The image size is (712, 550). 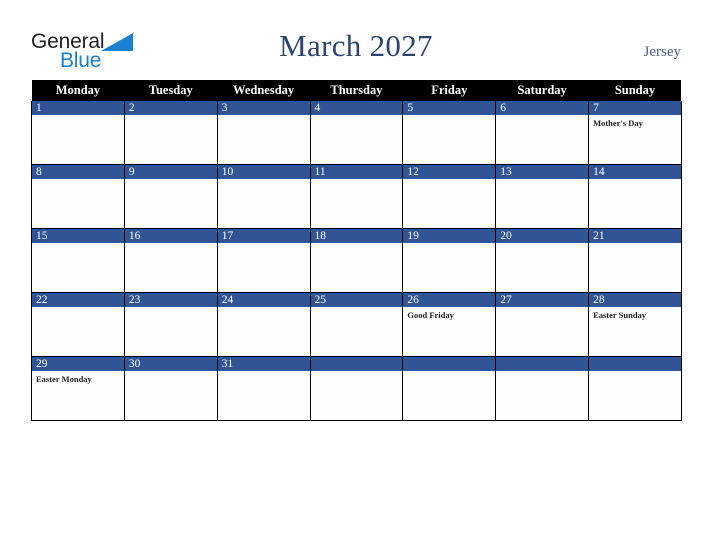 I want to click on weekday-header-thursday: Thursday, so click(x=356, y=90).